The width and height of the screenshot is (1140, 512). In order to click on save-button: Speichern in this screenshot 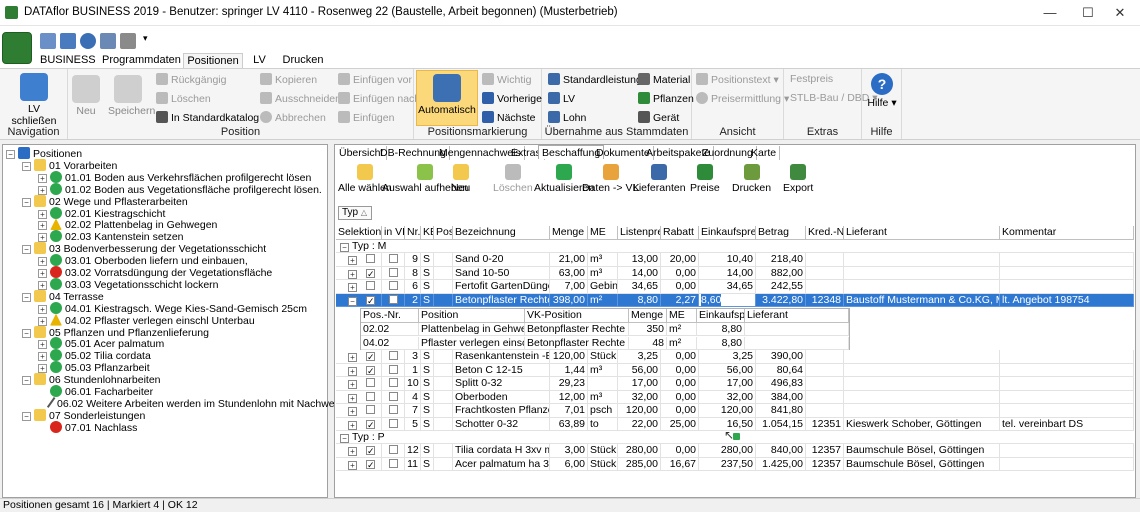, I will do `click(131, 96)`.